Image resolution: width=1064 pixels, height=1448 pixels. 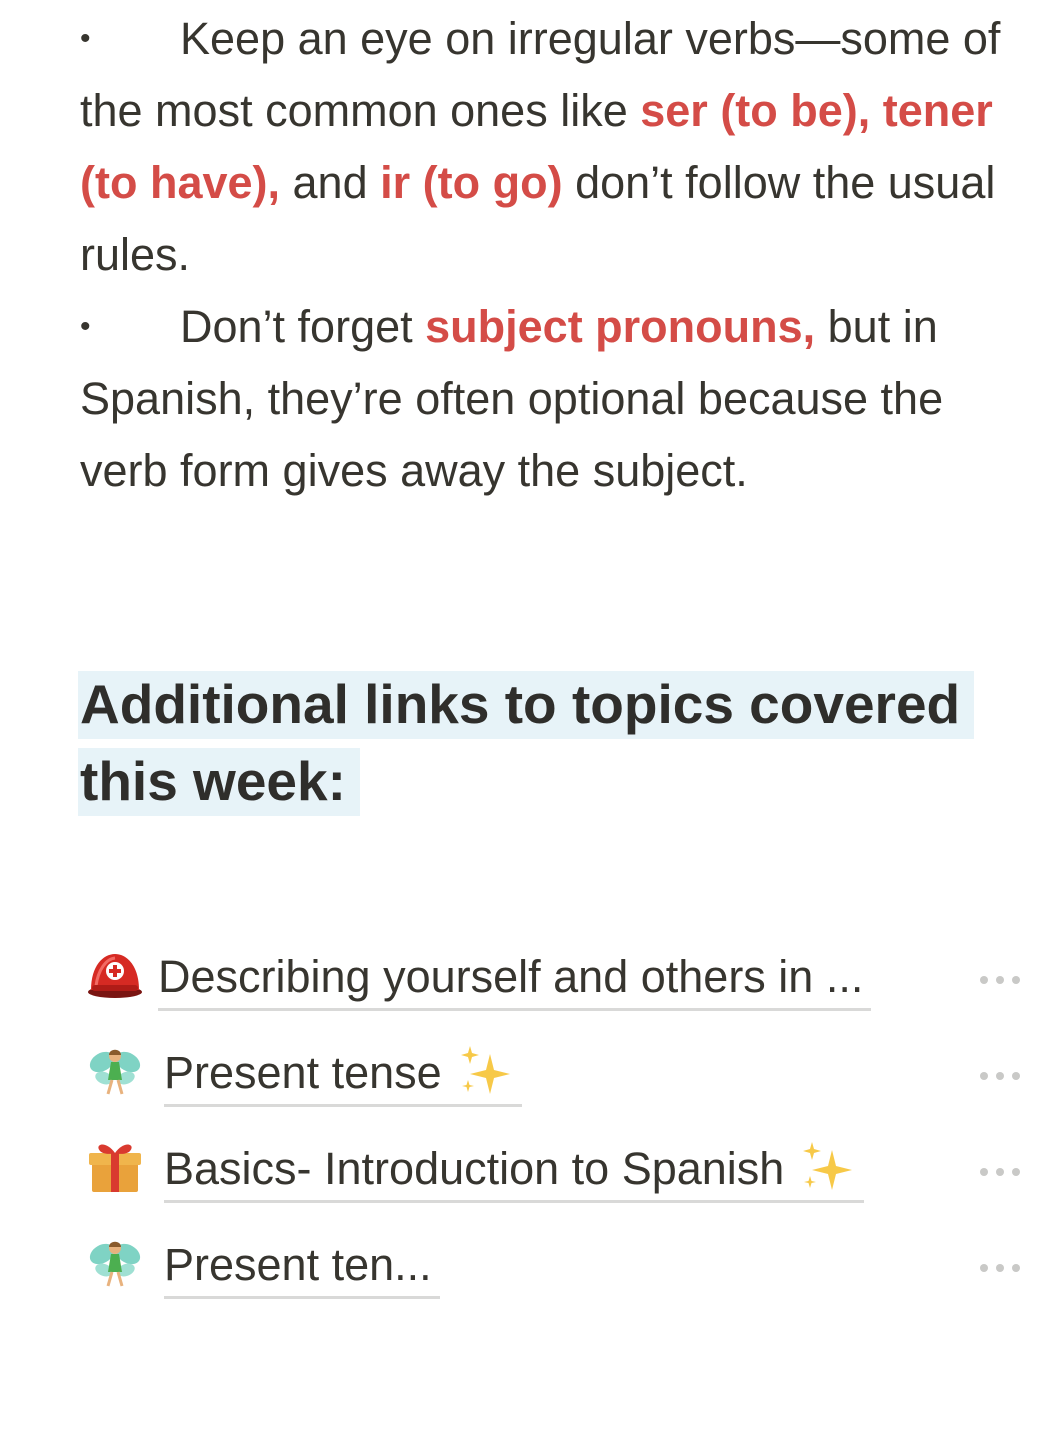 I want to click on rescue-helmet-icon, so click(x=115, y=975).